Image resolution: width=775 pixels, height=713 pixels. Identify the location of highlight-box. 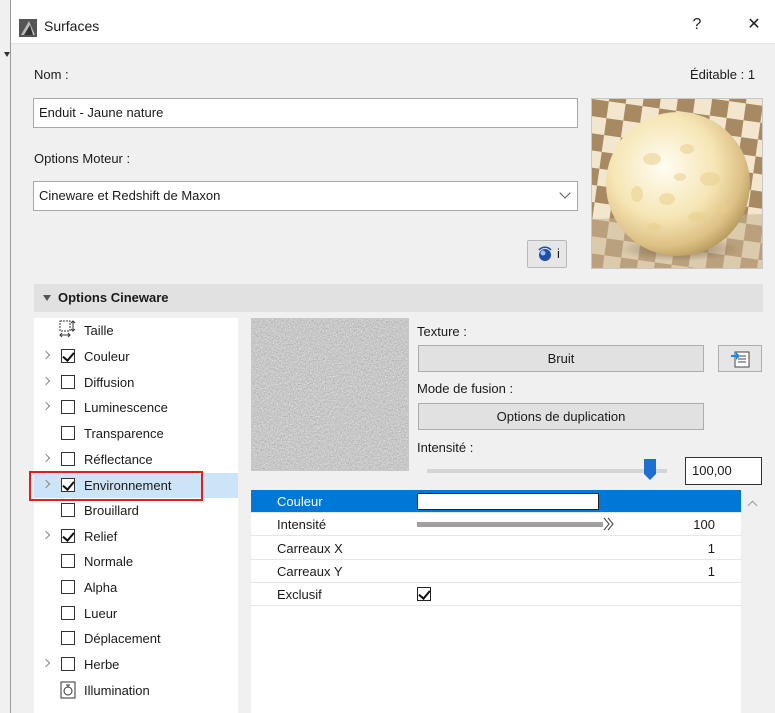
(116, 486).